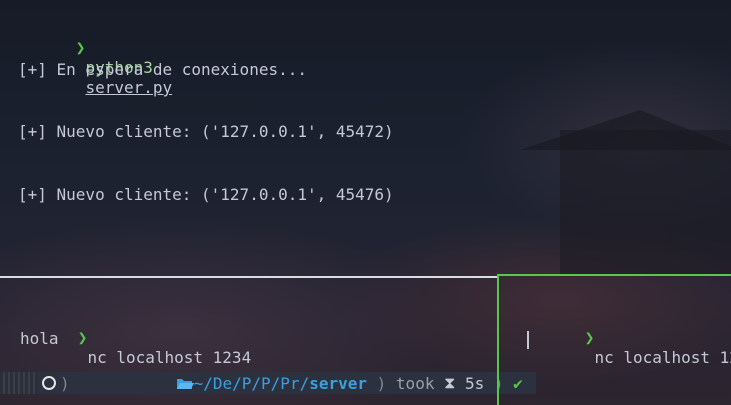 The width and height of the screenshot is (731, 405). What do you see at coordinates (415, 383) in the screenshot?
I see `took-label: took` at bounding box center [415, 383].